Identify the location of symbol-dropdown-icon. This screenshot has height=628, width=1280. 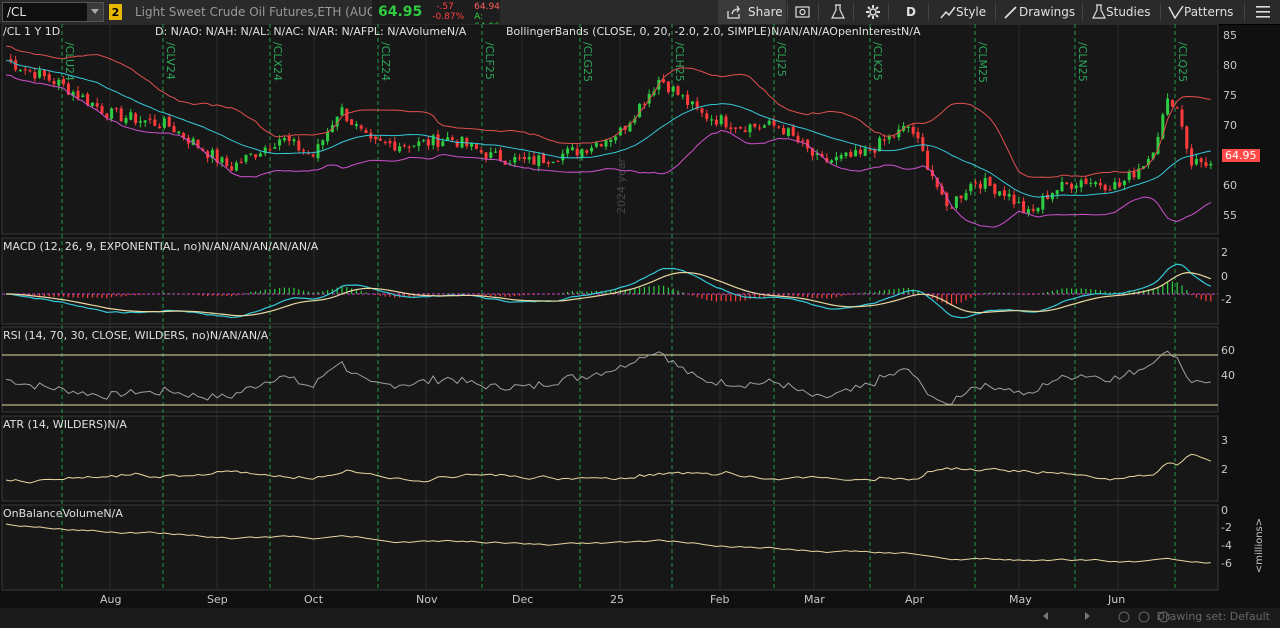
(95, 12).